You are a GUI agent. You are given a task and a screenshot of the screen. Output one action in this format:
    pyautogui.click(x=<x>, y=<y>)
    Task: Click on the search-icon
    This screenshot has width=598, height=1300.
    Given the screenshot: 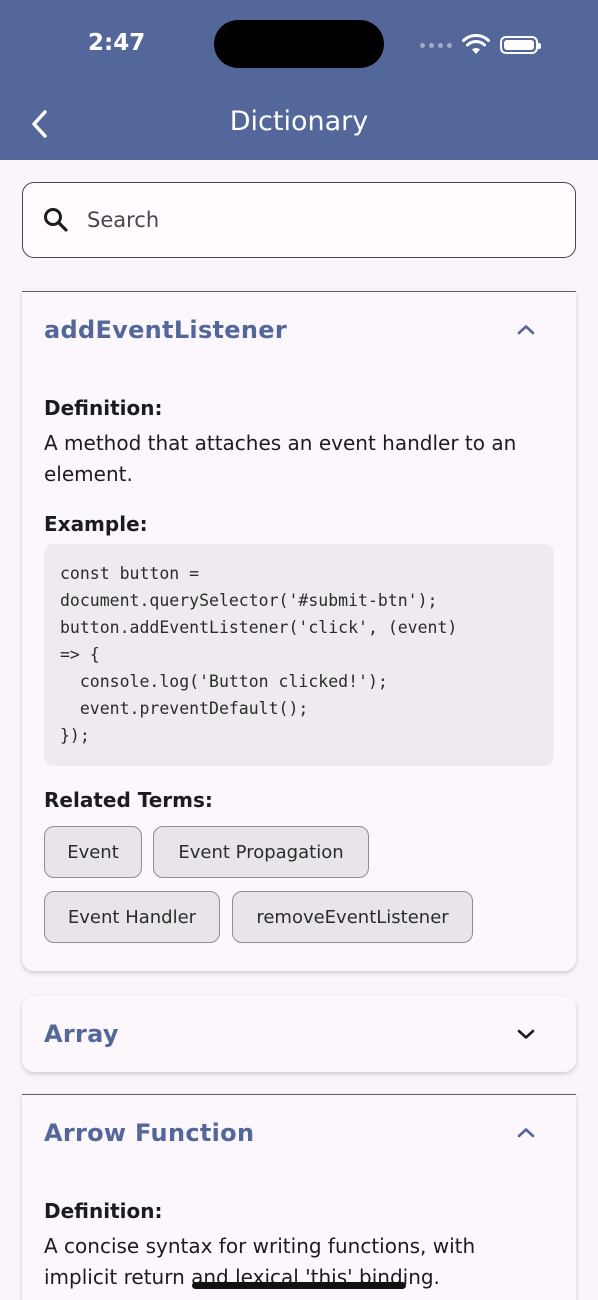 What is the action you would take?
    pyautogui.click(x=56, y=220)
    